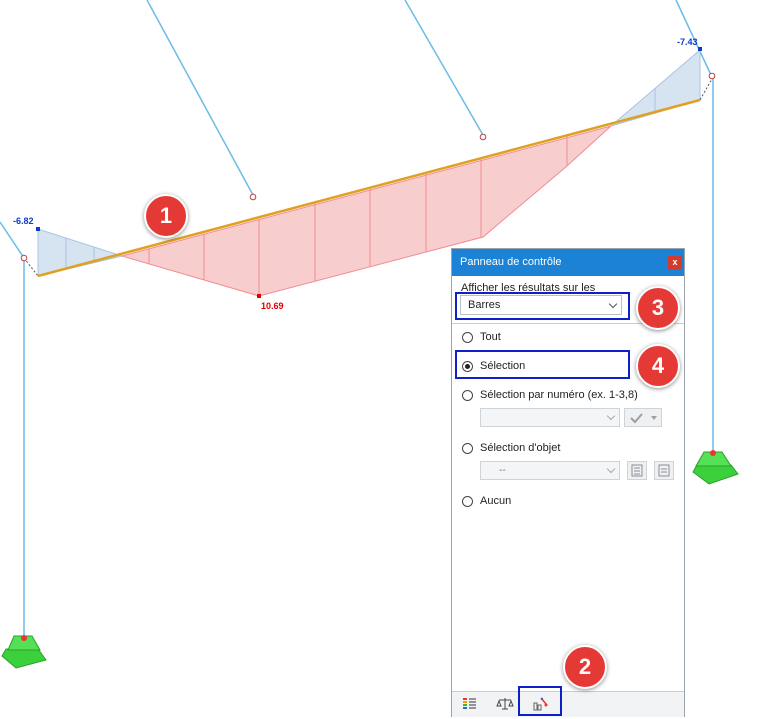 This screenshot has width=760, height=719. I want to click on option-all-label: Tout, so click(490, 337).